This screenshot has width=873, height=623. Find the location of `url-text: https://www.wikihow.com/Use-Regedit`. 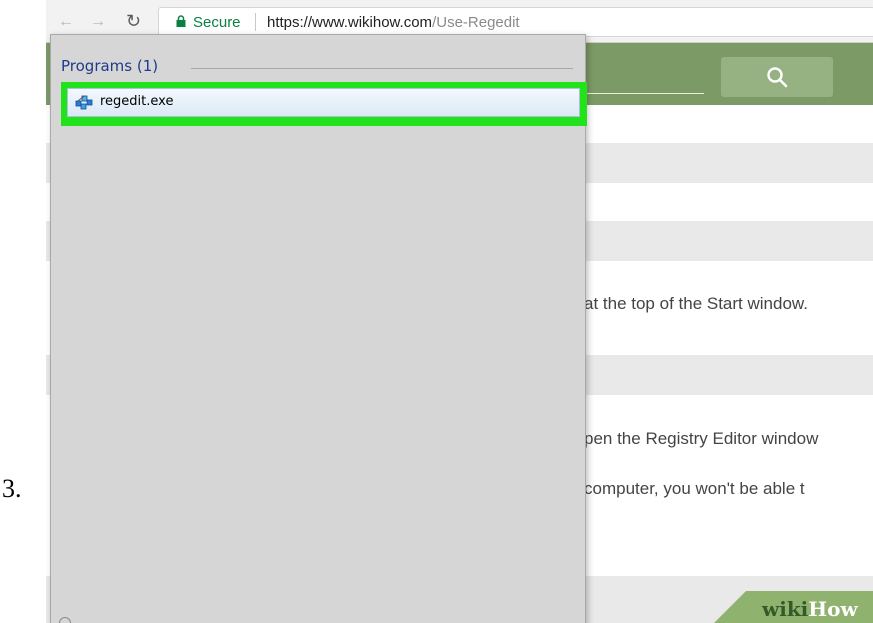

url-text: https://www.wikihow.com/Use-Regedit is located at coordinates (393, 22).